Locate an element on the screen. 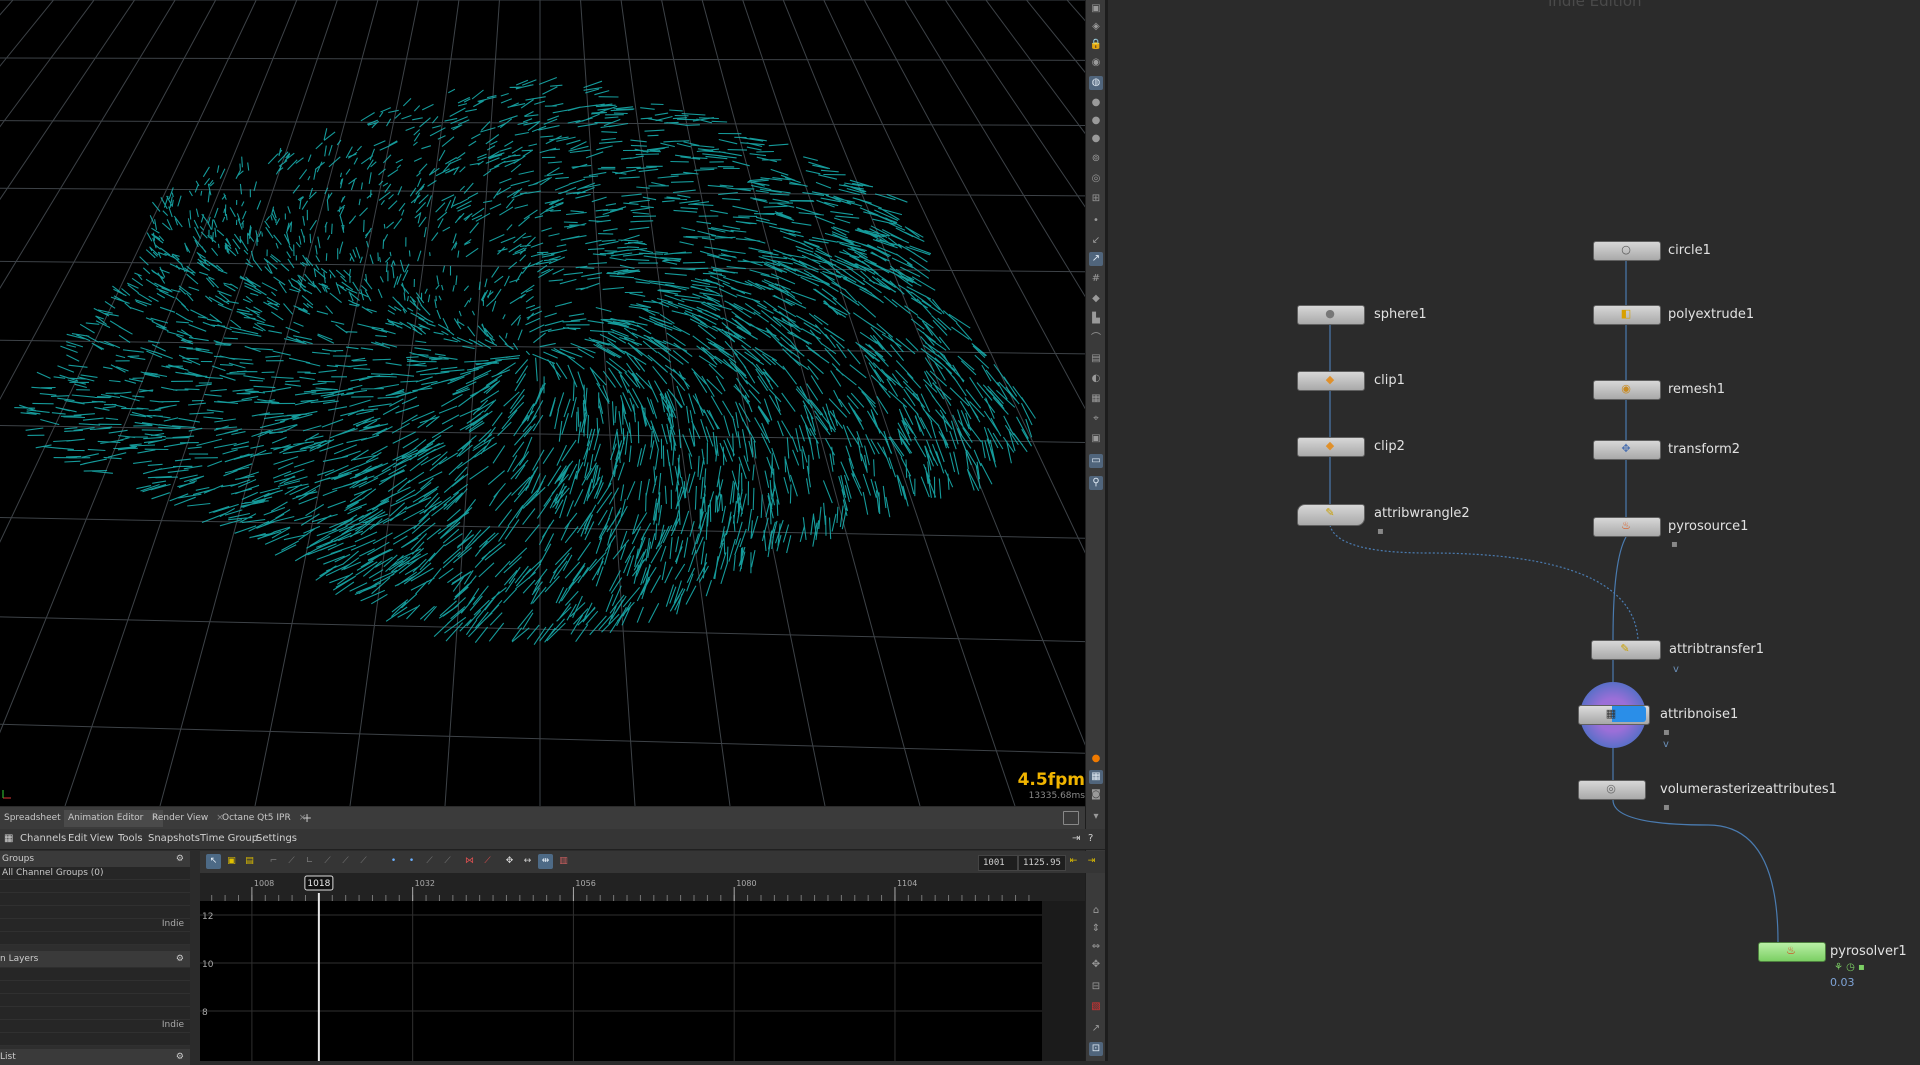 The height and width of the screenshot is (1065, 1920). tangent-smooth-icon: ⟋ is located at coordinates (345, 861).